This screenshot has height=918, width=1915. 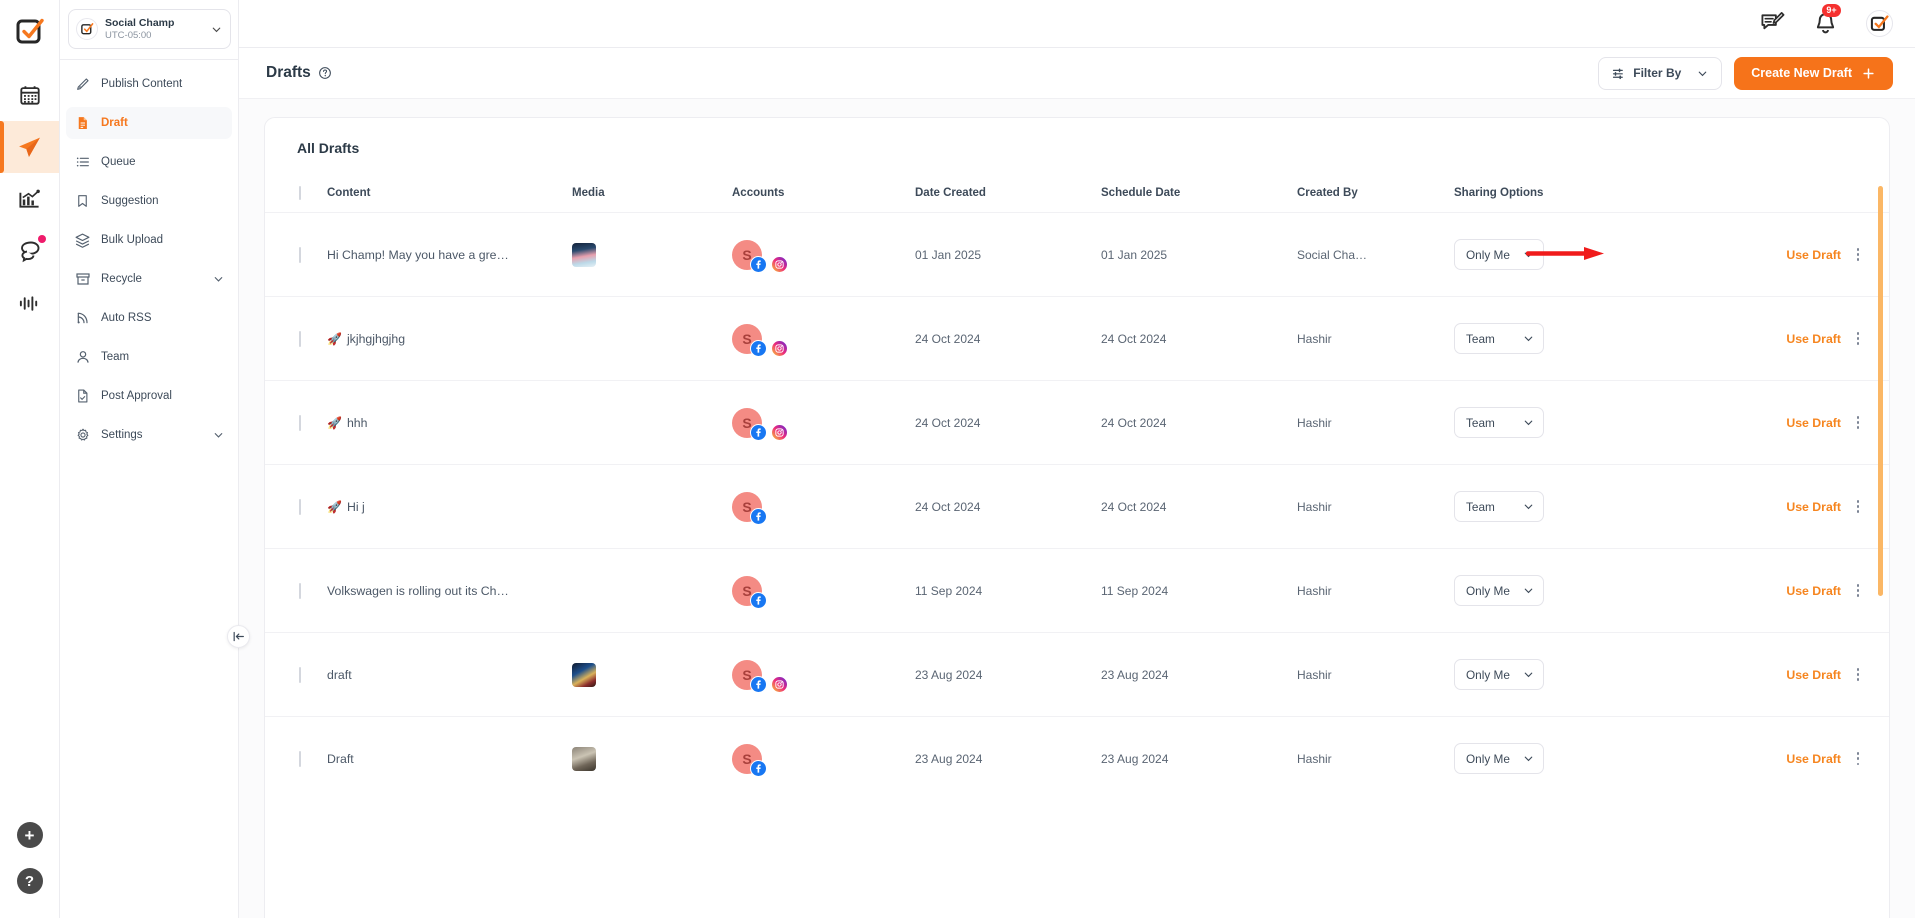 I want to click on rail-item-analytics, so click(x=29, y=199).